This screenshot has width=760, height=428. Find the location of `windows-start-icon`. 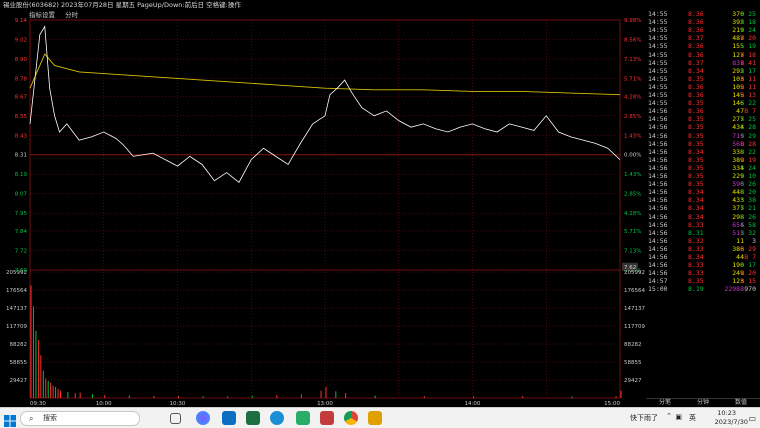

windows-start-icon is located at coordinates (10, 419).